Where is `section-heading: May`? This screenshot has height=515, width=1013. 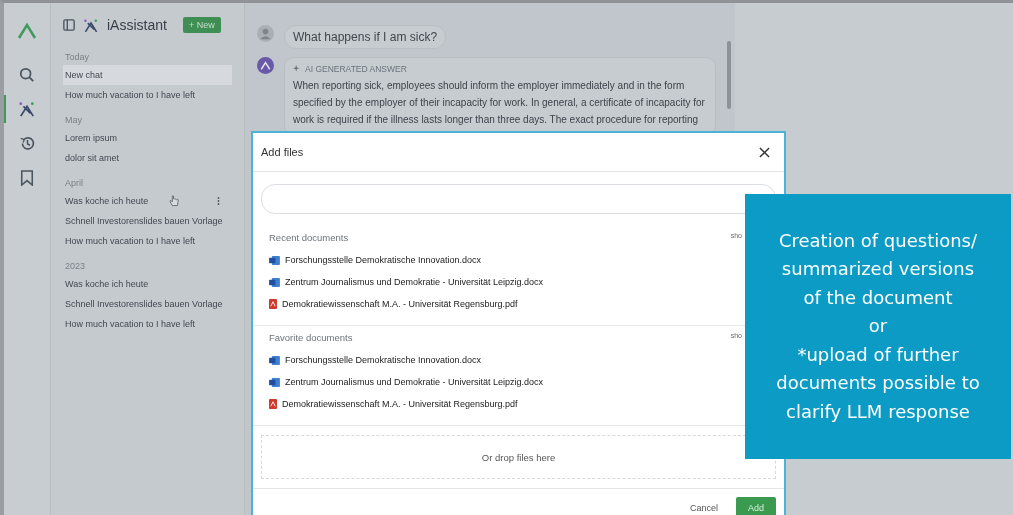
section-heading: May is located at coordinates (73, 120).